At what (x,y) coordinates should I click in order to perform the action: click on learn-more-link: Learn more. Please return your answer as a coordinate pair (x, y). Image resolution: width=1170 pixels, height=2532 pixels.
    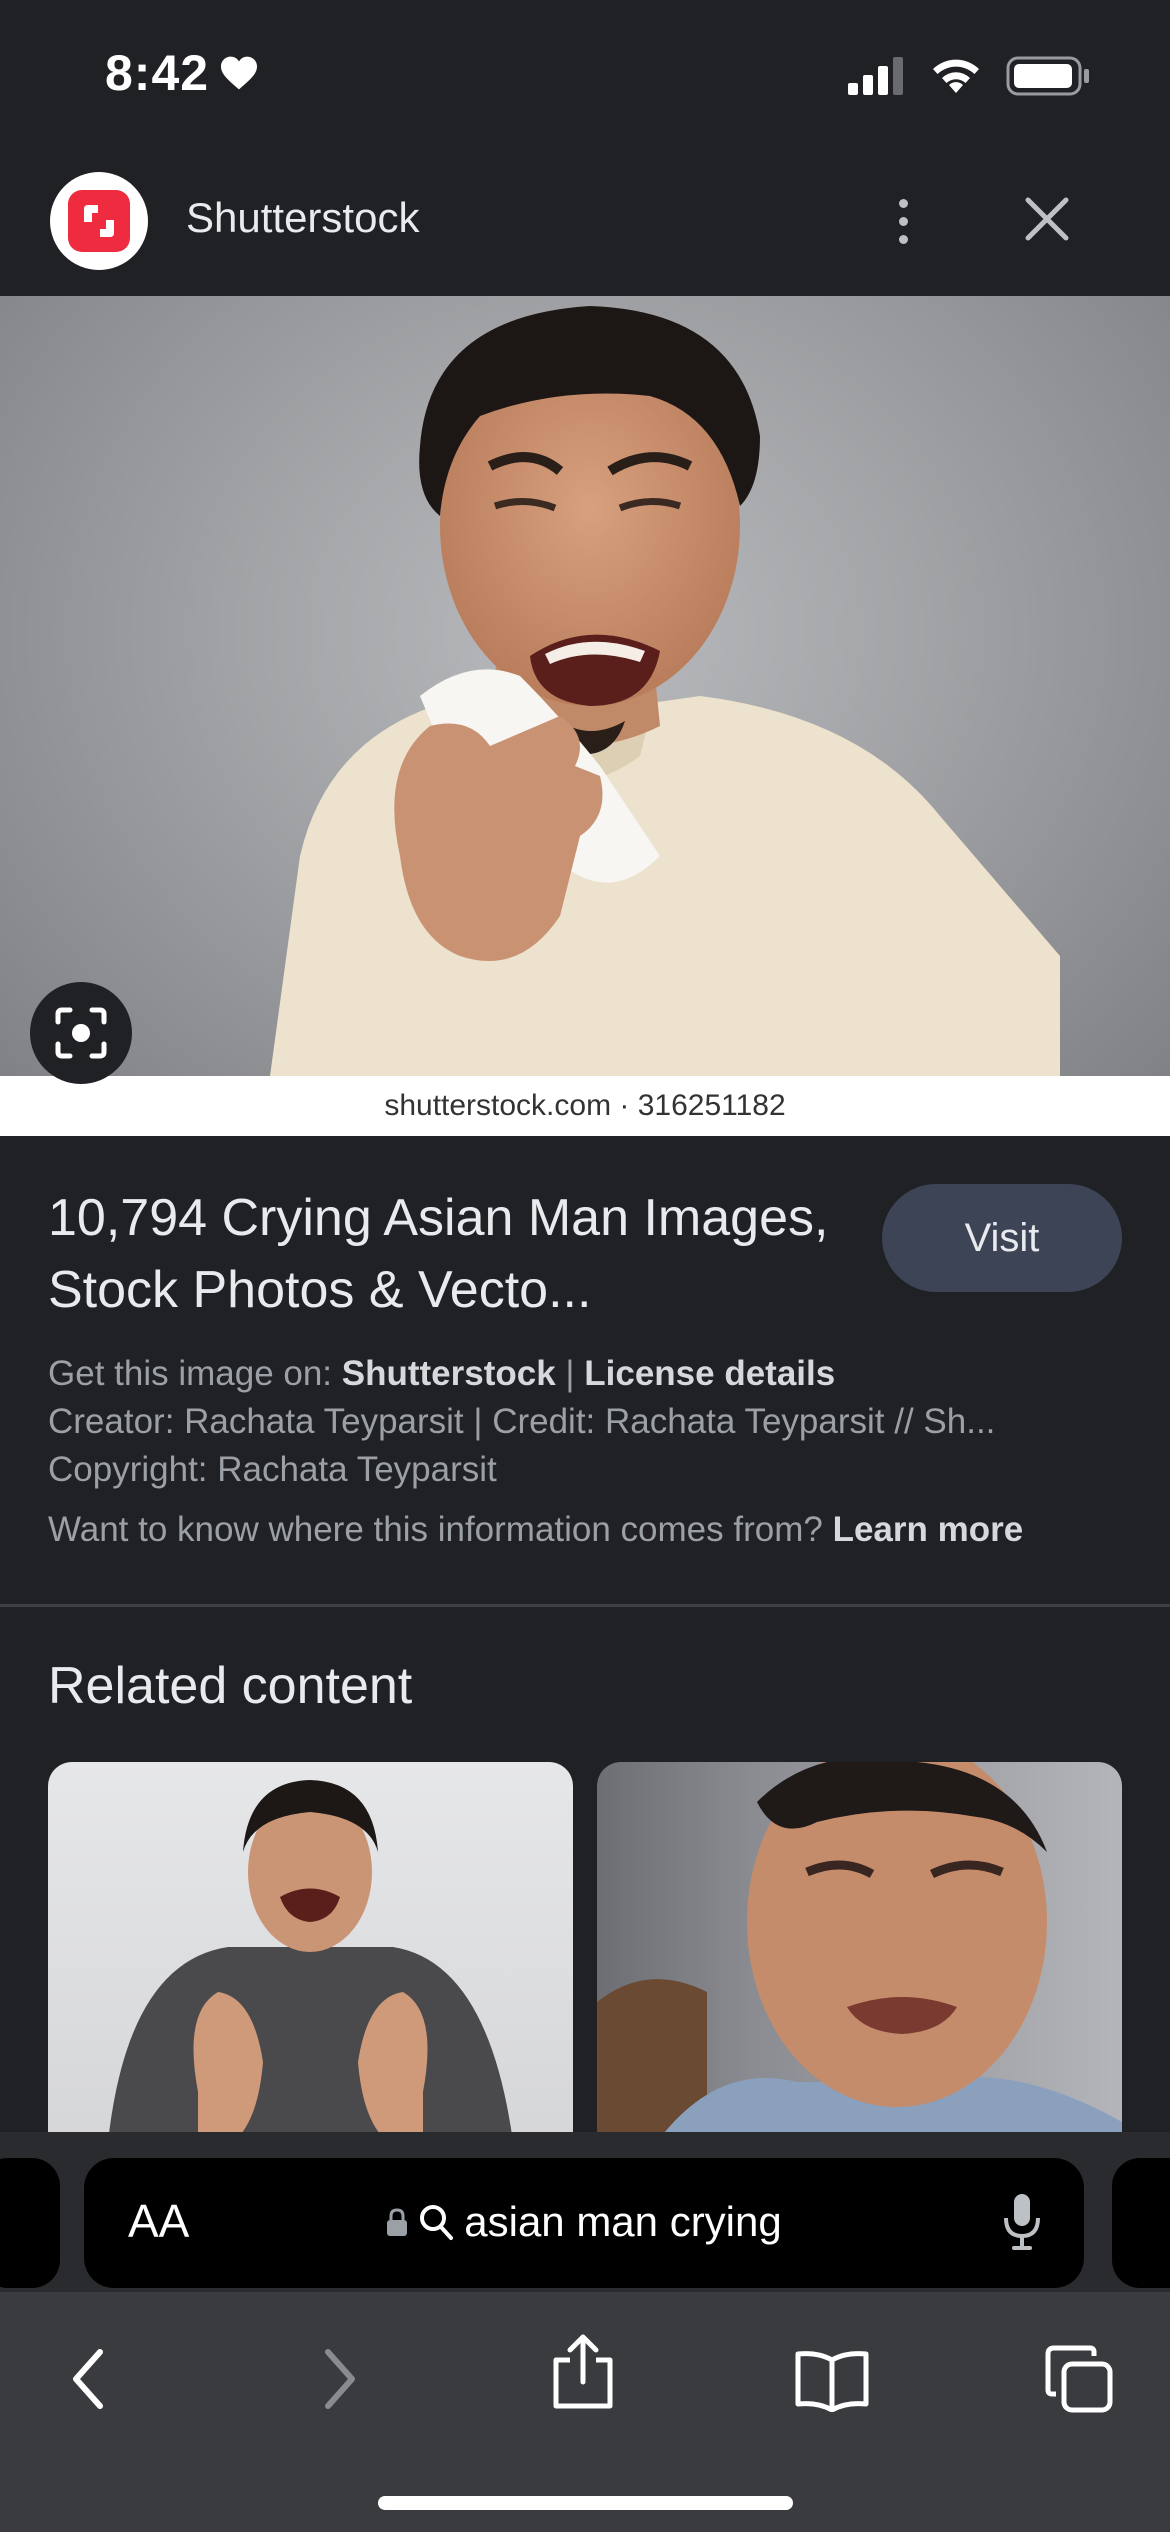
    Looking at the image, I should click on (928, 1529).